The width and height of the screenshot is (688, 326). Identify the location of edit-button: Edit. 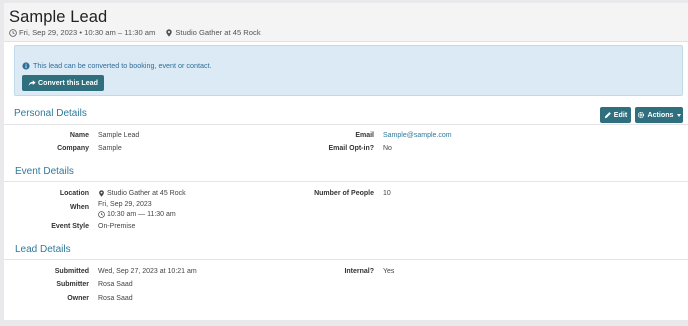
(615, 115).